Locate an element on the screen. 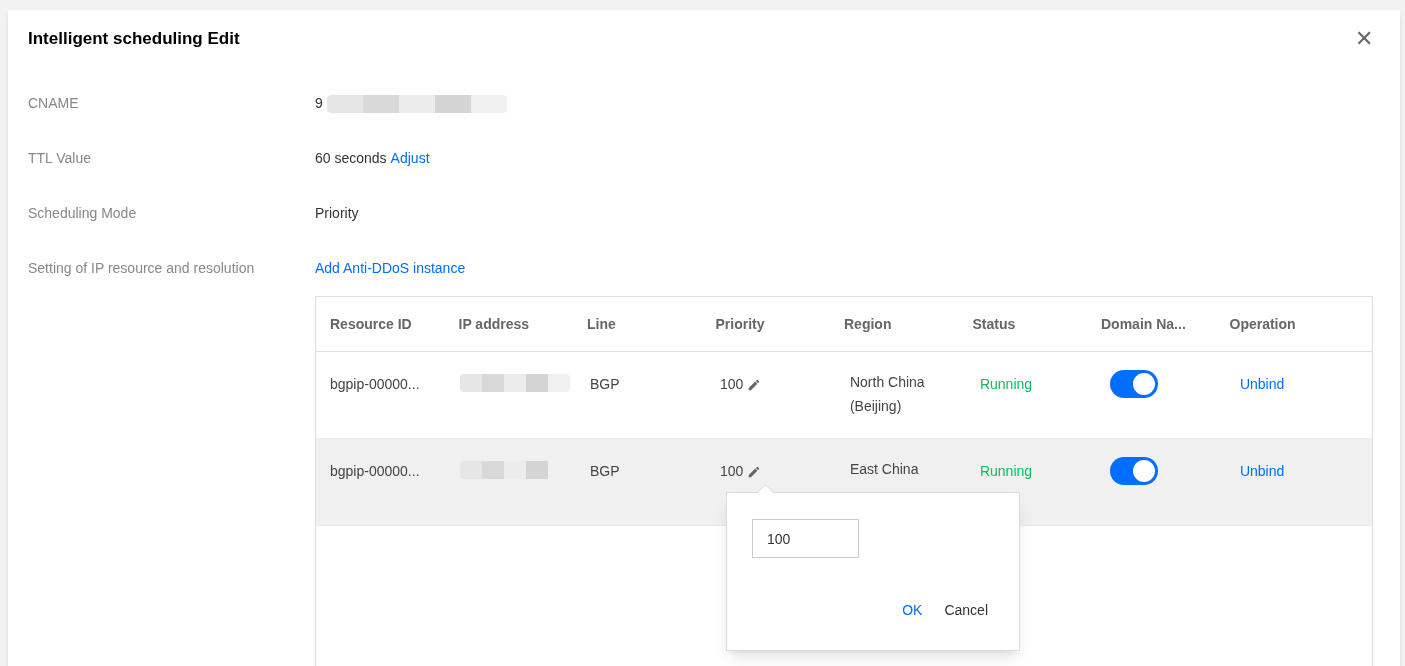 This screenshot has width=1405, height=666. priority-input: 100 is located at coordinates (805, 538).